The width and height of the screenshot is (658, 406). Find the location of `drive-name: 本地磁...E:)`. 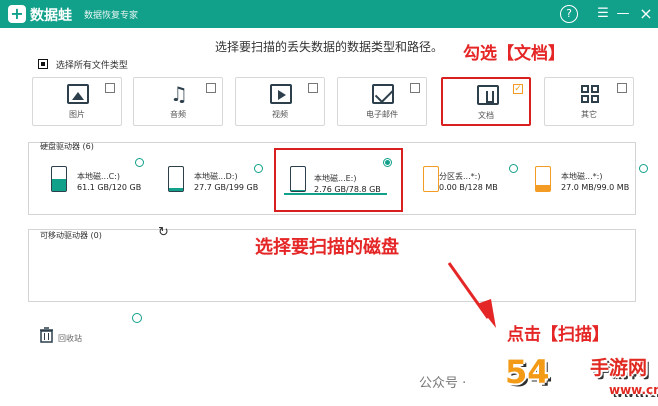

drive-name: 本地磁...E:) is located at coordinates (335, 178).